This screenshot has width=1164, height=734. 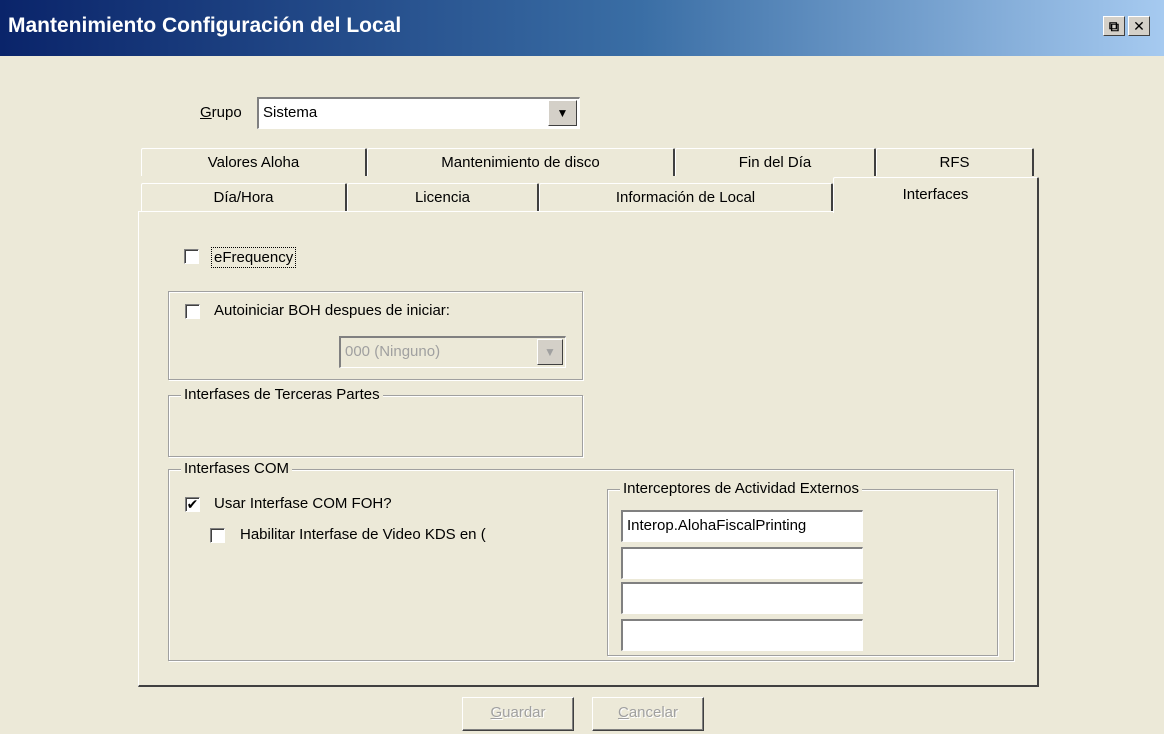 I want to click on tab-fin-del-dia: Fin del Día, so click(x=775, y=162).